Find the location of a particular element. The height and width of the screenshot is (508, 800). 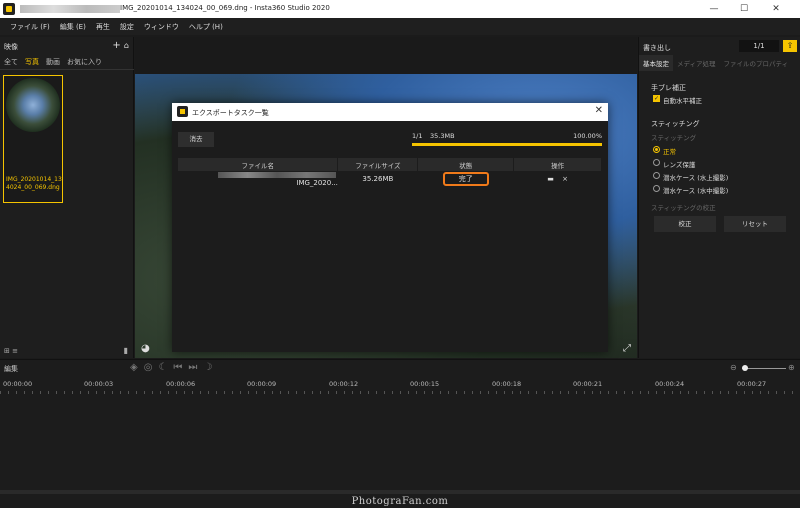

calibration-title: スティッチングの校正 is located at coordinates (683, 208).